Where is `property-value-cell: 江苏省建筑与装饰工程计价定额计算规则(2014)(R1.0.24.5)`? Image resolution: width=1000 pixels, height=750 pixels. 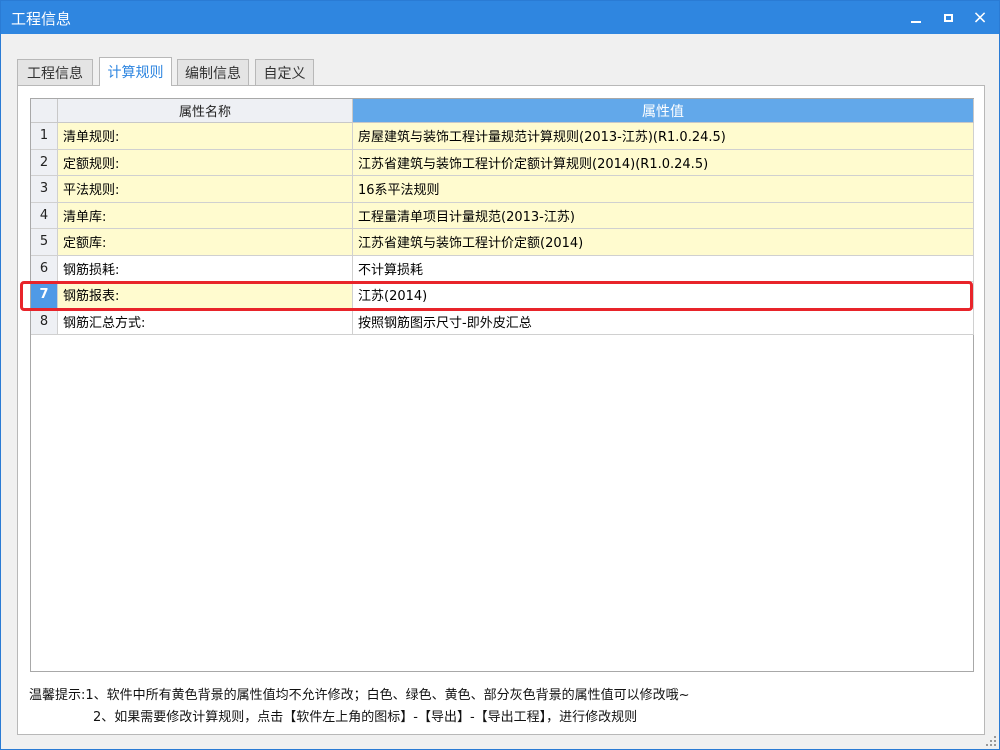
property-value-cell: 江苏省建筑与装饰工程计价定额计算规则(2014)(R1.0.24.5) is located at coordinates (663, 162).